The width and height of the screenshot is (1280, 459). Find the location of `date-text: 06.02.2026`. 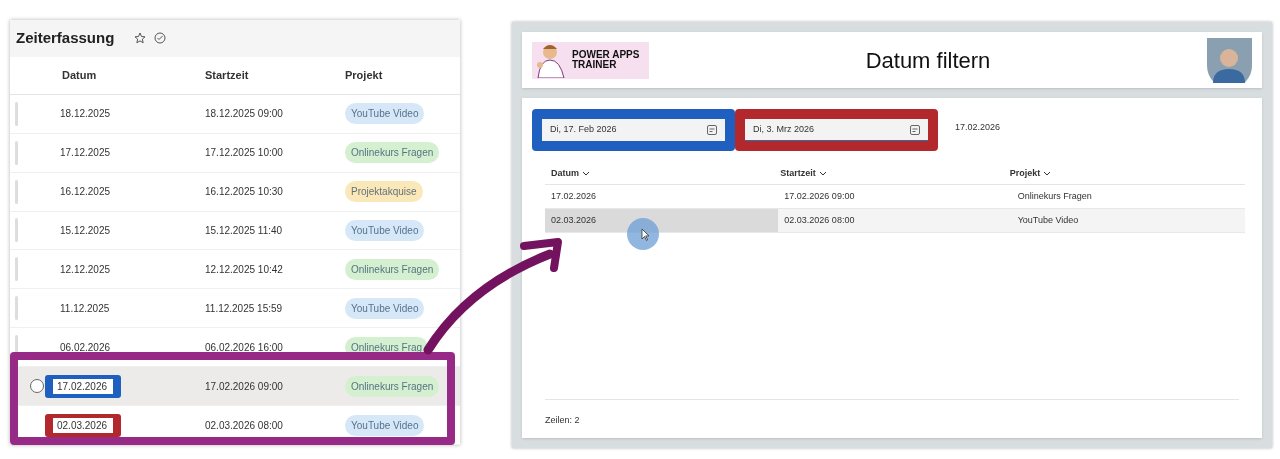

date-text: 06.02.2026 is located at coordinates (85, 347).